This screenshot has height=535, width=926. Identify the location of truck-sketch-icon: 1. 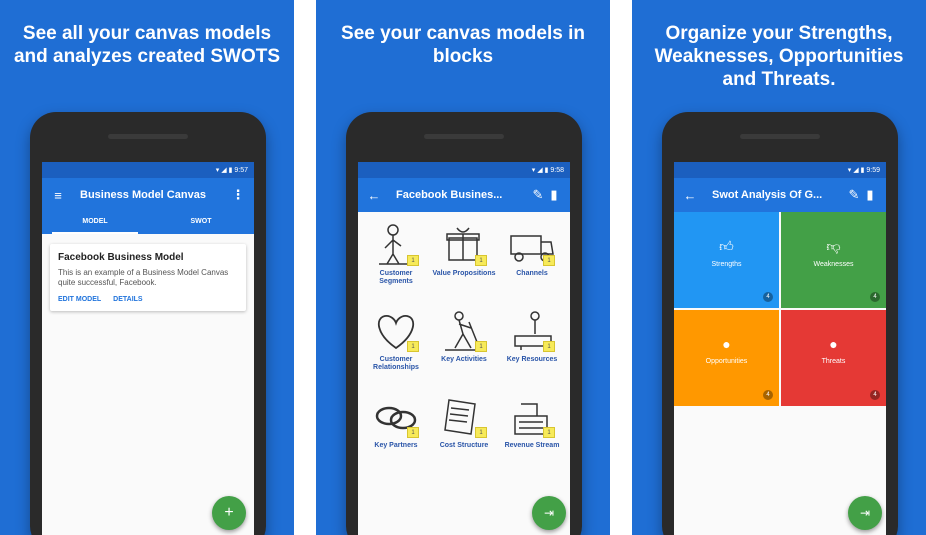
(532, 245).